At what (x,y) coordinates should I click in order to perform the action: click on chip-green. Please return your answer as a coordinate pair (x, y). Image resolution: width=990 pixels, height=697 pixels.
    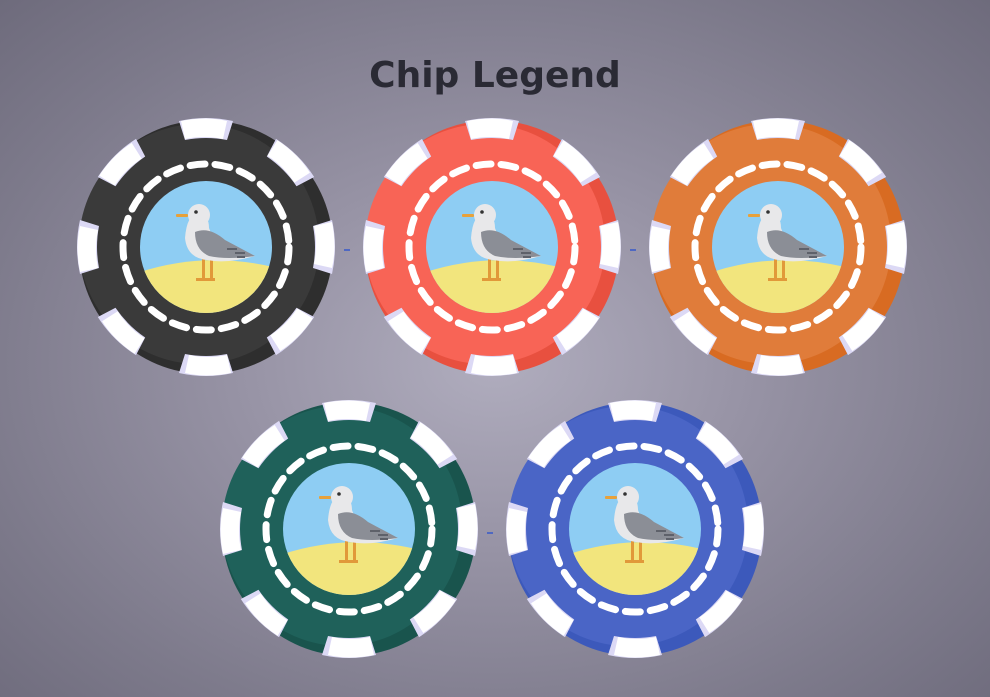
    Looking at the image, I should click on (349, 529).